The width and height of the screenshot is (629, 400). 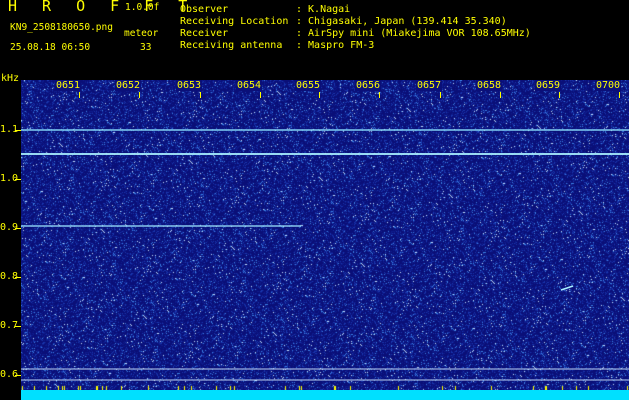 What do you see at coordinates (141, 33) in the screenshot?
I see `mode-label: meteor` at bounding box center [141, 33].